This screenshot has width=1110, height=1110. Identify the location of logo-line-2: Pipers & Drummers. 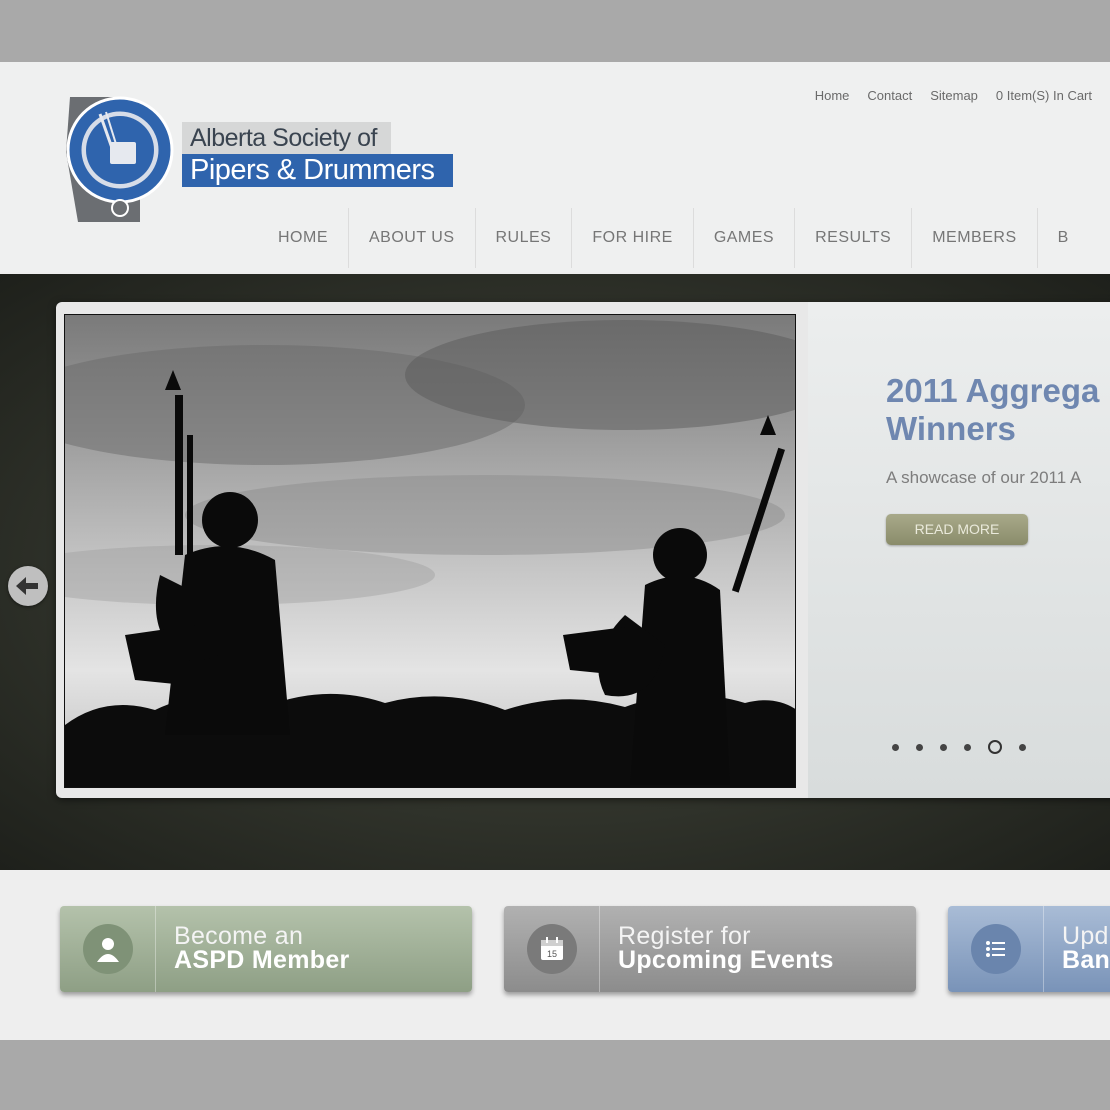
(317, 170).